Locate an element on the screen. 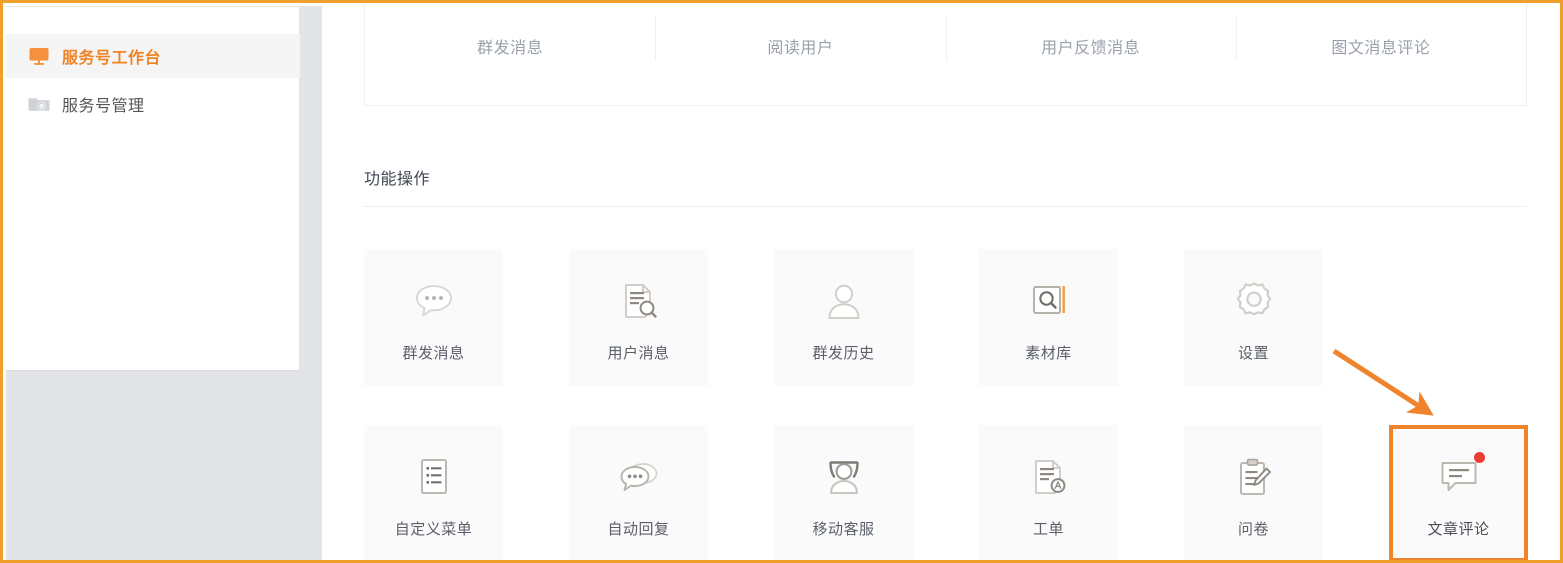 The width and height of the screenshot is (1563, 563). folder-search-icon is located at coordinates (1049, 301).